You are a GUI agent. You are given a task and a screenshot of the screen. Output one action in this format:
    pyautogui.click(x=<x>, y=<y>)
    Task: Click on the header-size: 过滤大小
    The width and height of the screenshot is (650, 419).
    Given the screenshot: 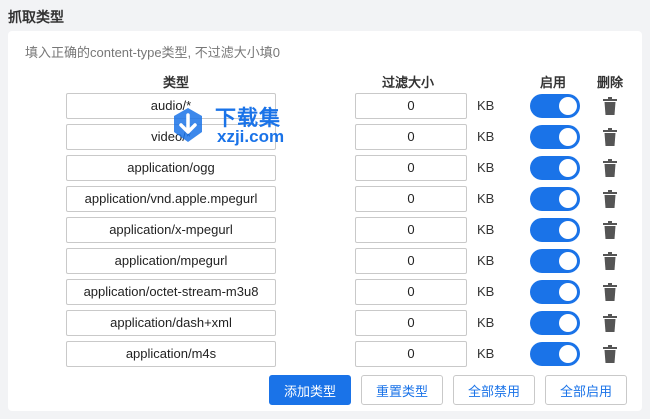 What is the action you would take?
    pyautogui.click(x=408, y=82)
    